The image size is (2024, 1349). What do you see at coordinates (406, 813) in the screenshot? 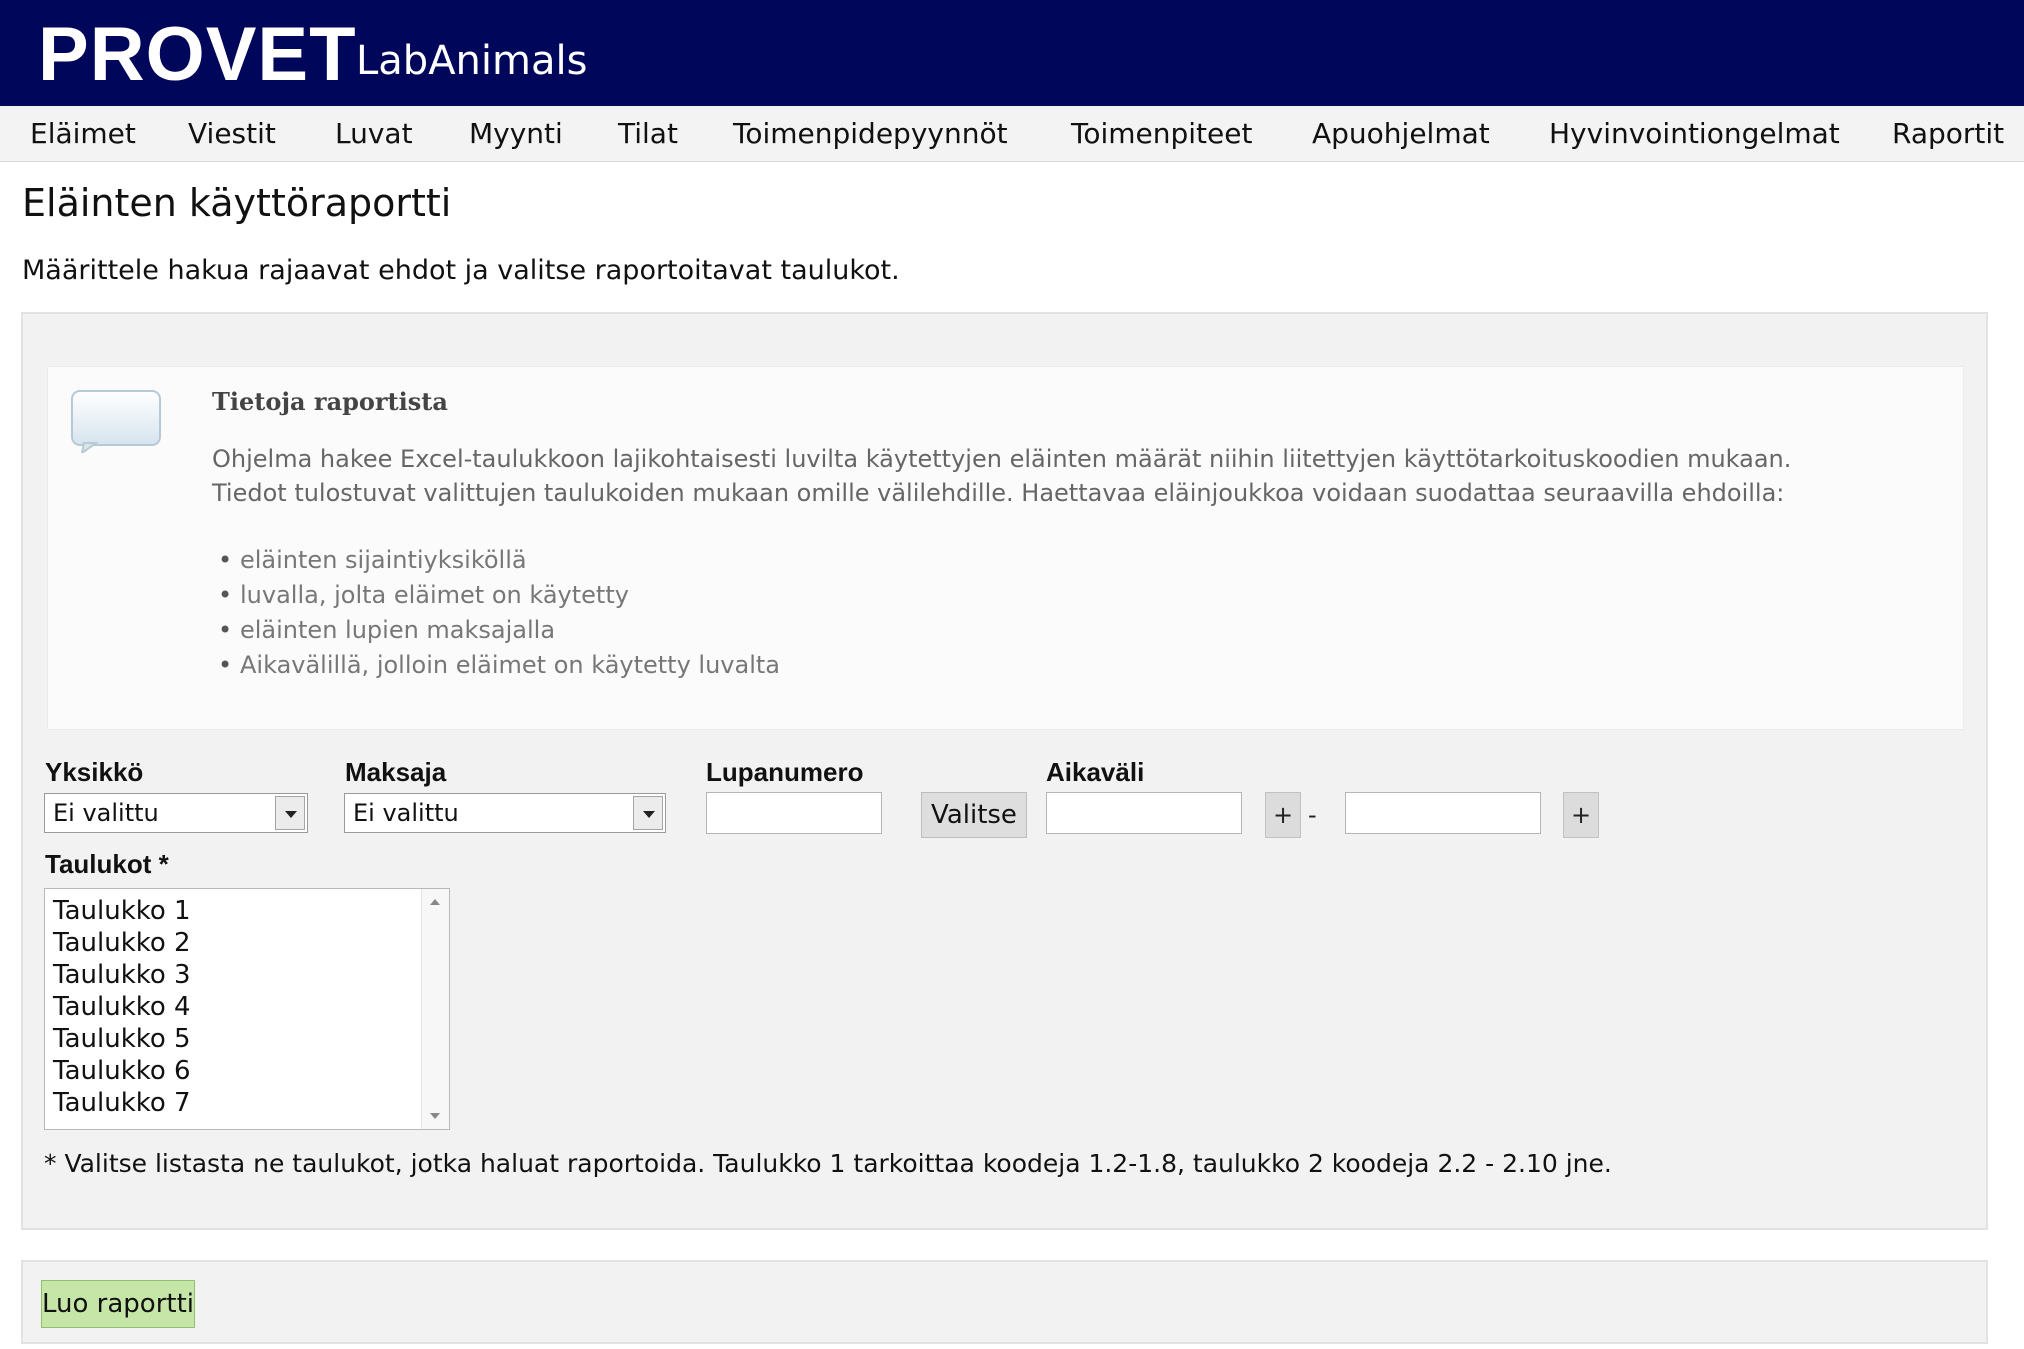
I see `payer-select-value: Ei valittu` at bounding box center [406, 813].